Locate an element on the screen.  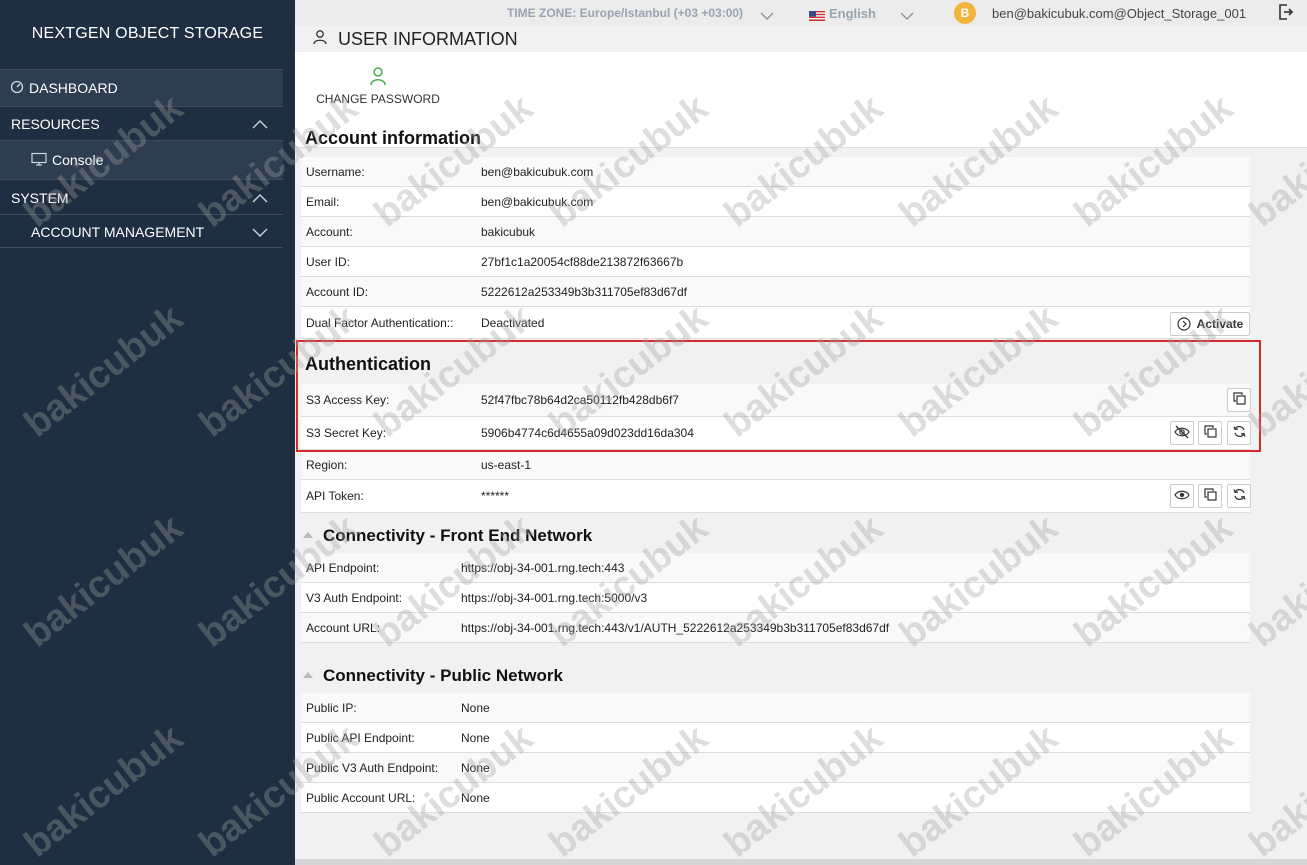
table-row: Public V3 Auth Endpoint: None is located at coordinates (775, 768).